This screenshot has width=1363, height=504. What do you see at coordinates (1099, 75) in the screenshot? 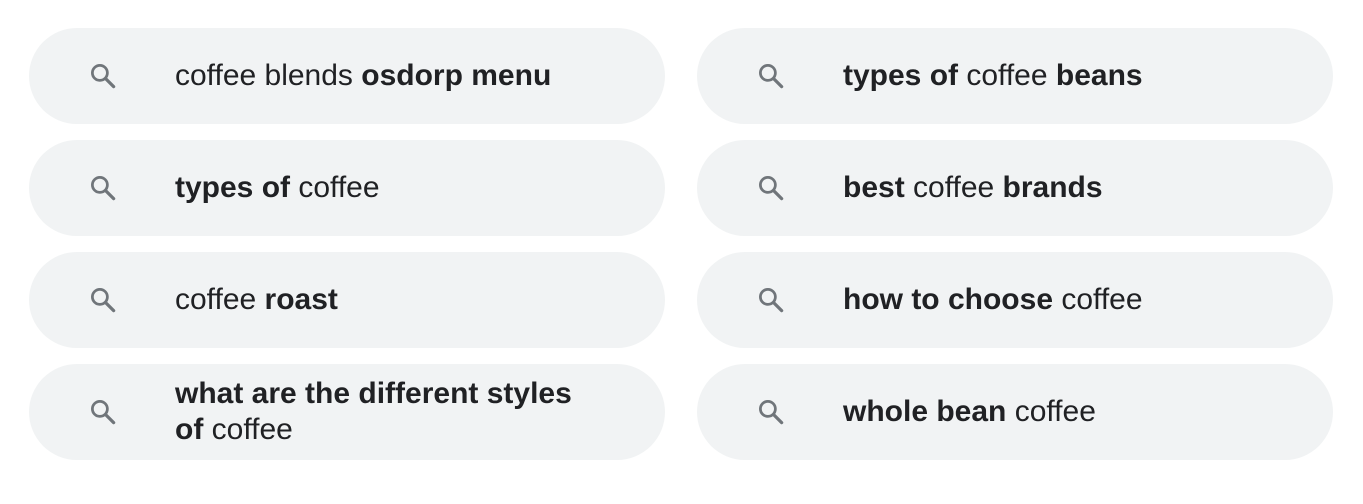
I see `suggestion-text-segment: beans` at bounding box center [1099, 75].